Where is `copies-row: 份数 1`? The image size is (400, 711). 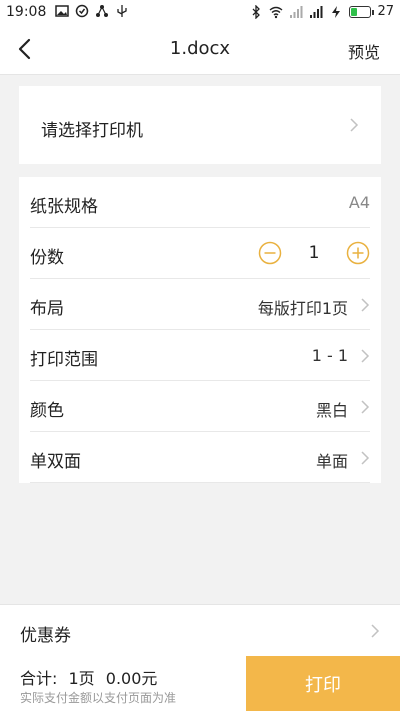 copies-row: 份数 1 is located at coordinates (200, 253).